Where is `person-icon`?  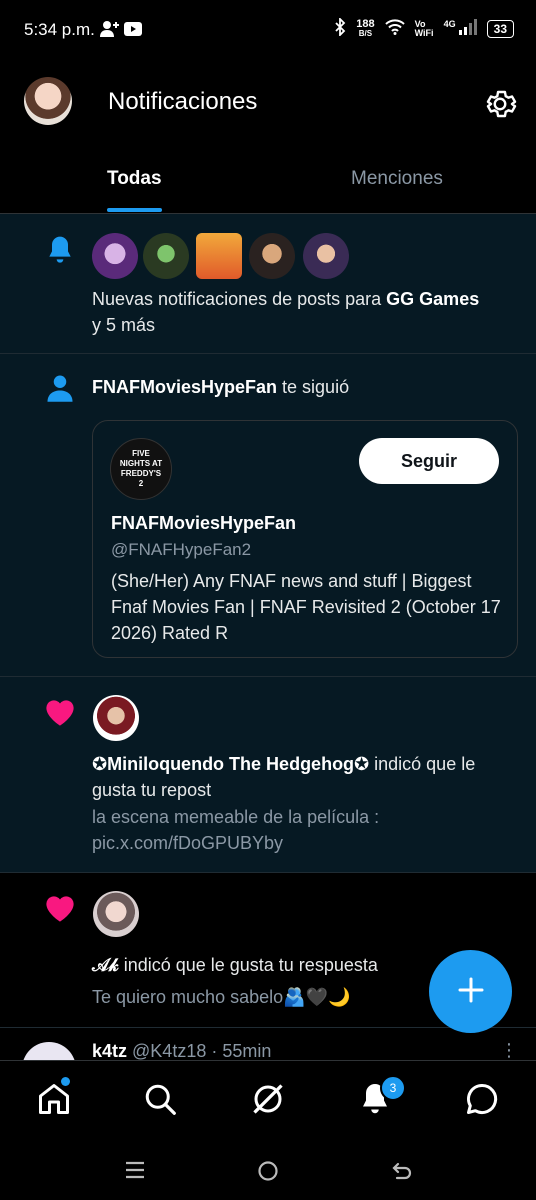
person-icon is located at coordinates (60, 390).